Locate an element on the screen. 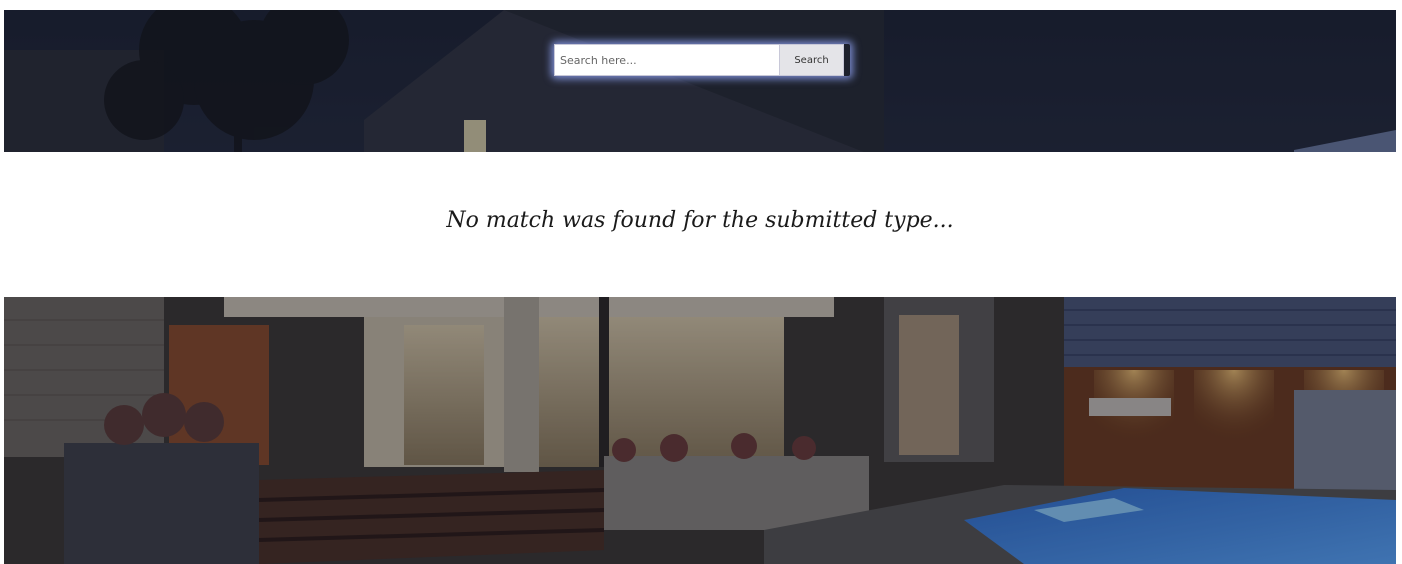  search-button: Search is located at coordinates (812, 60).